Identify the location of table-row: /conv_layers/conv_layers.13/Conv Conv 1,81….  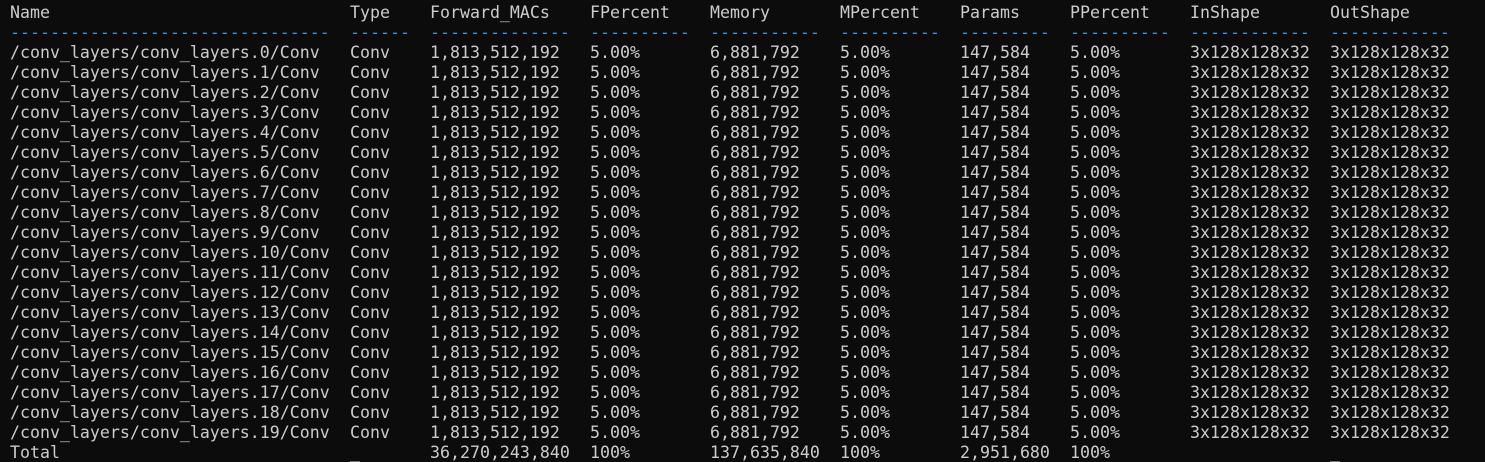
(742, 313).